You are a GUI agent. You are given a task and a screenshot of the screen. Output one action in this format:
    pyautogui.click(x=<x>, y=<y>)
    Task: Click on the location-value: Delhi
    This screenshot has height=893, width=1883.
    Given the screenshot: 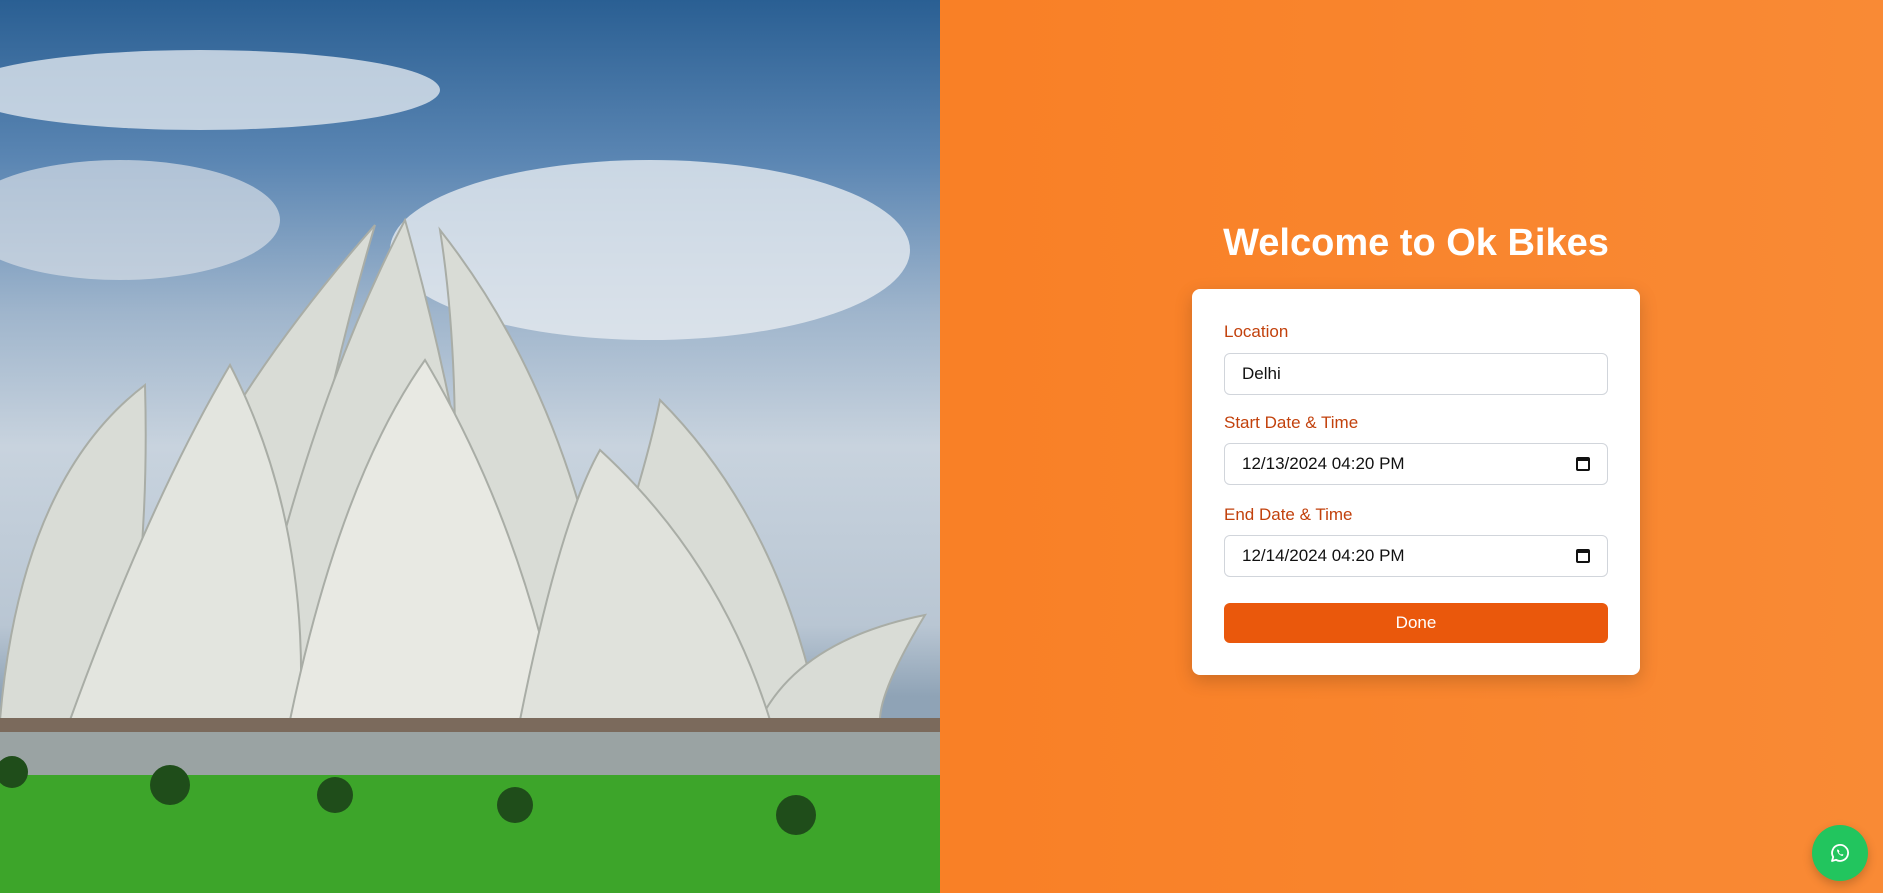 What is the action you would take?
    pyautogui.click(x=1261, y=373)
    